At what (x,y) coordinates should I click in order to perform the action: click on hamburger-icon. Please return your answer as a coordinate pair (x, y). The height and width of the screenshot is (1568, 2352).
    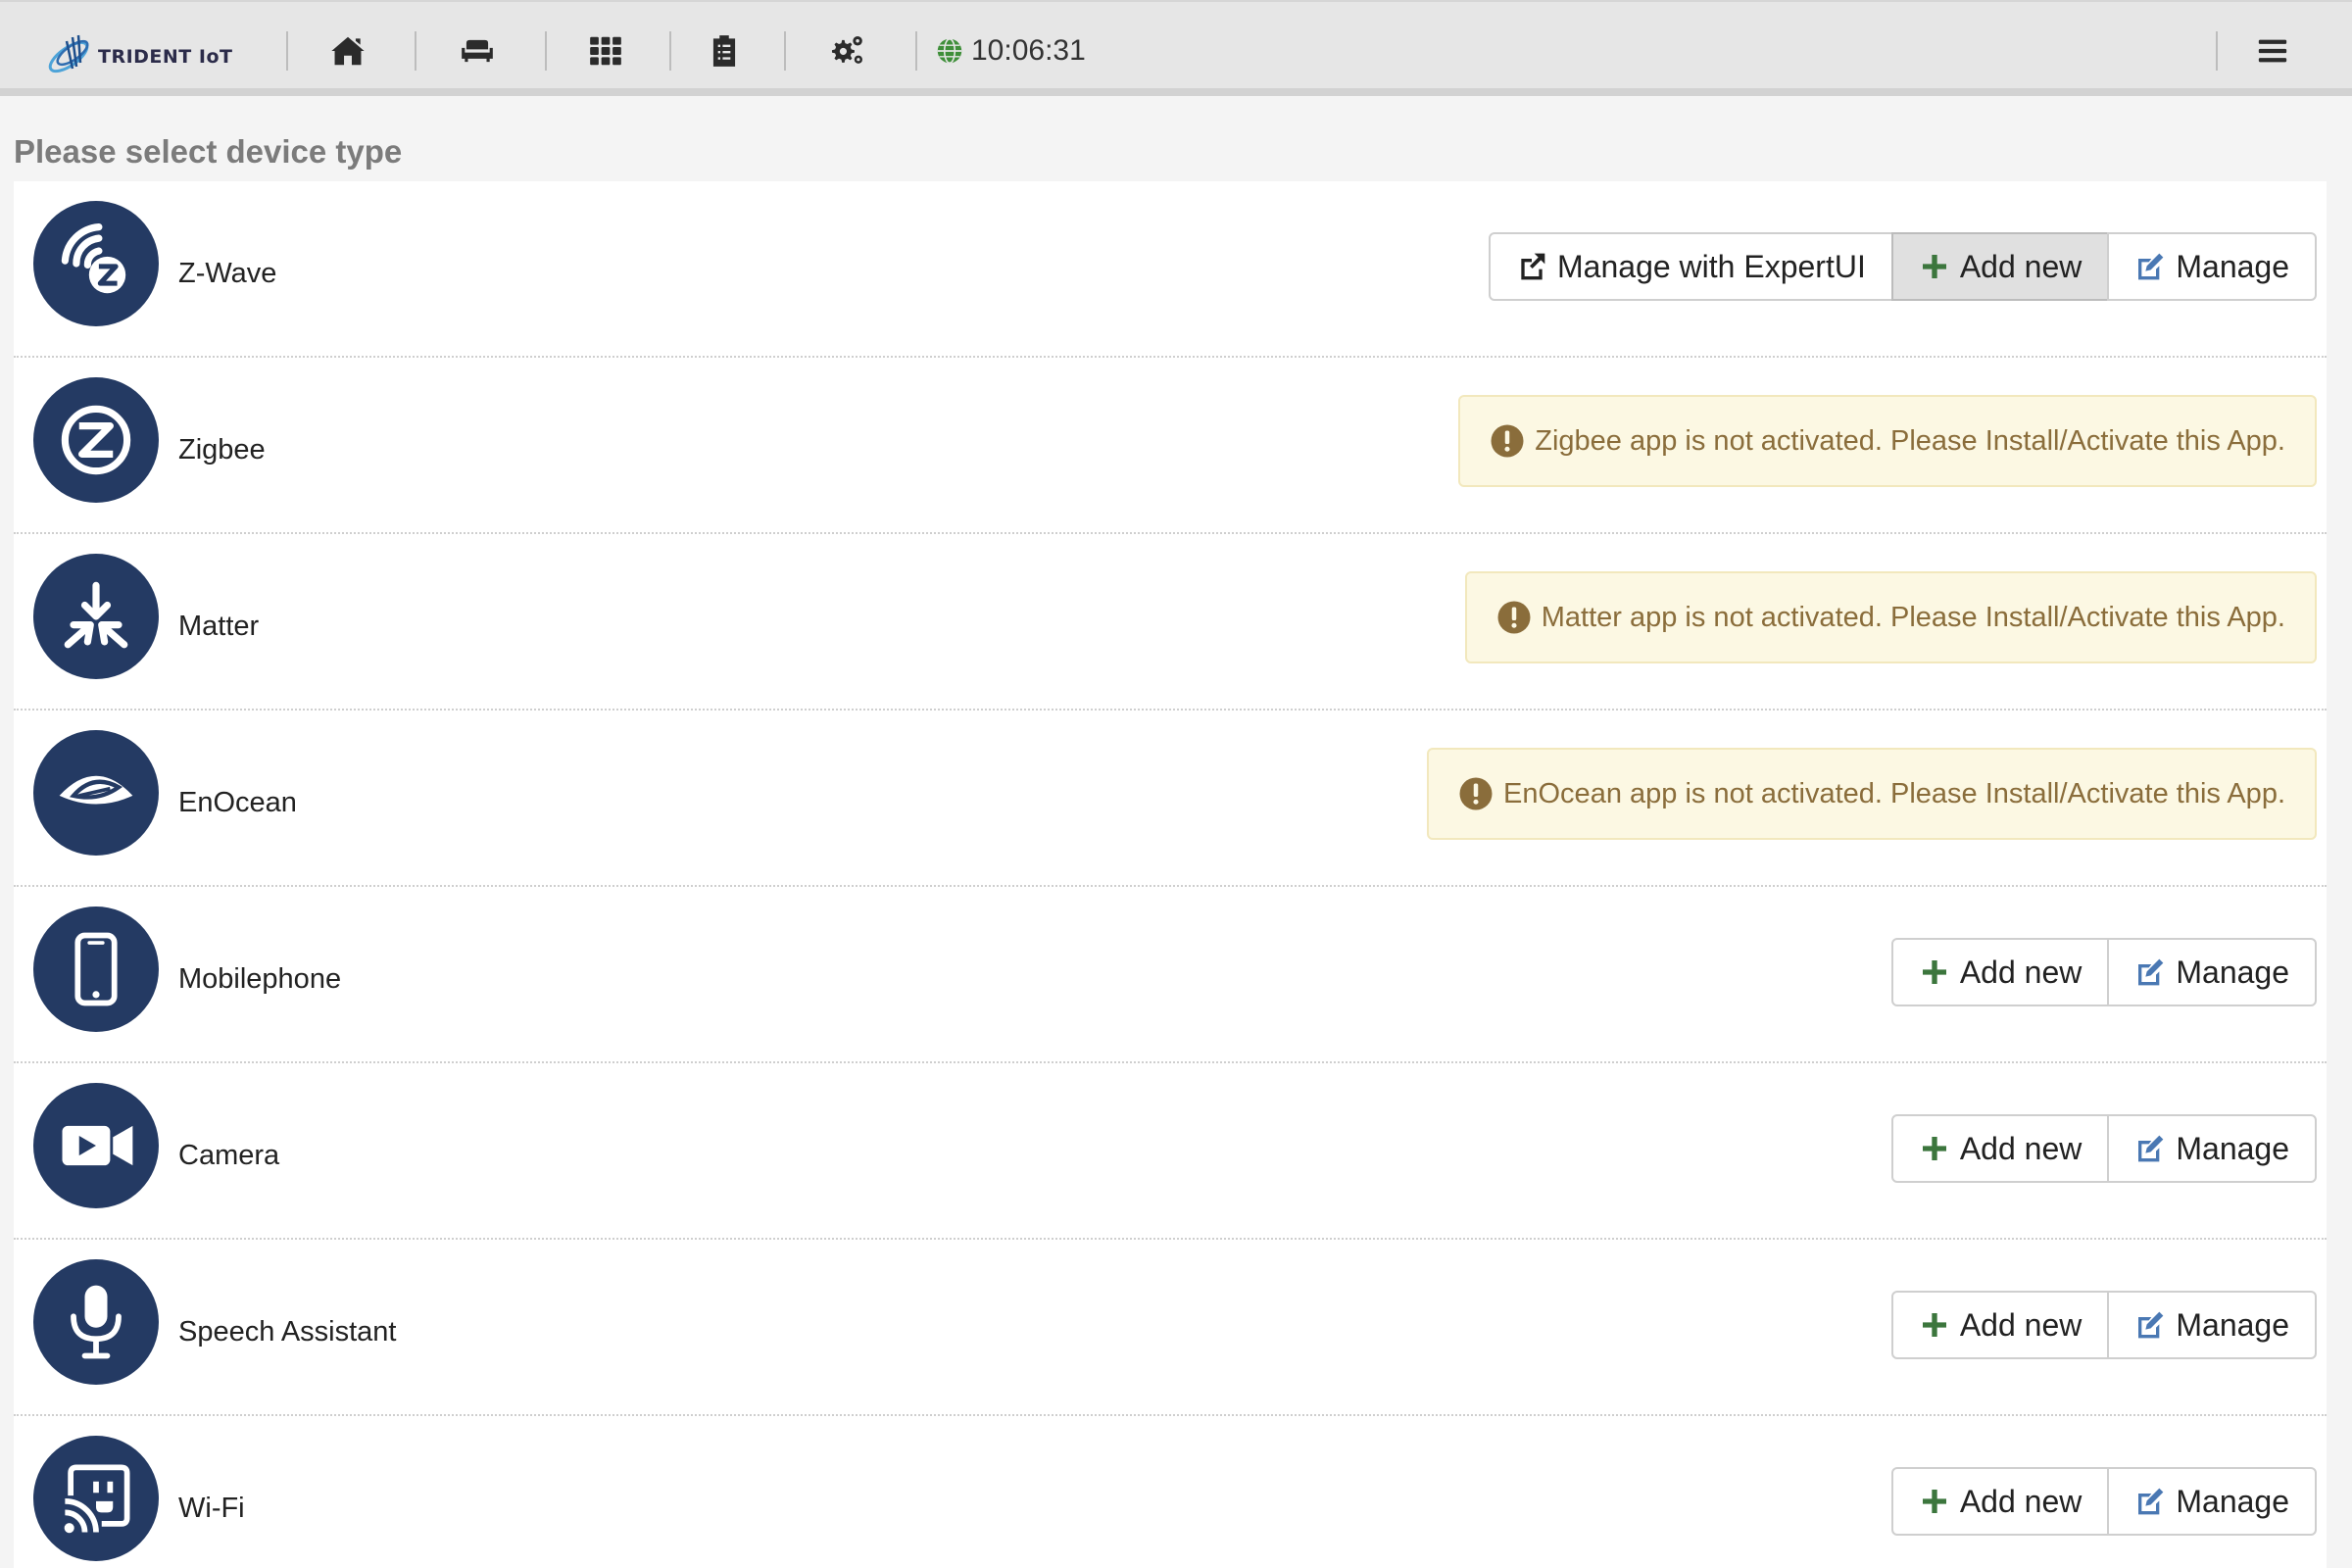
    Looking at the image, I should click on (2272, 51).